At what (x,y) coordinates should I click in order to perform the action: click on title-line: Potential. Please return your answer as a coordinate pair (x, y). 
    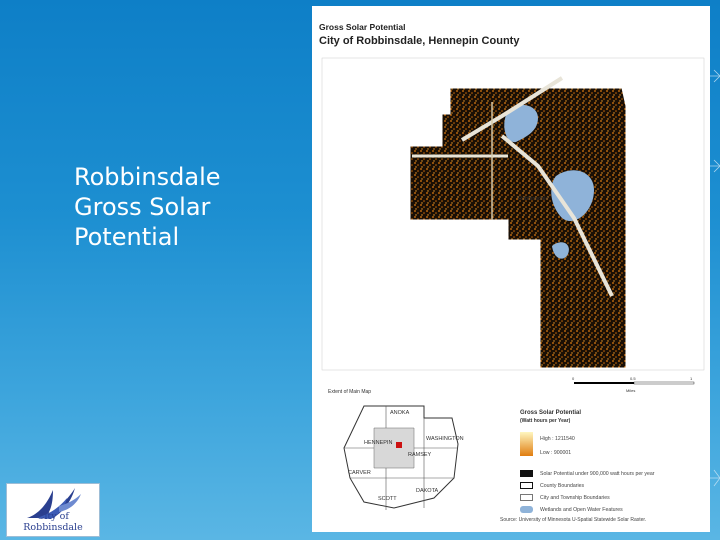
    Looking at the image, I should click on (127, 237).